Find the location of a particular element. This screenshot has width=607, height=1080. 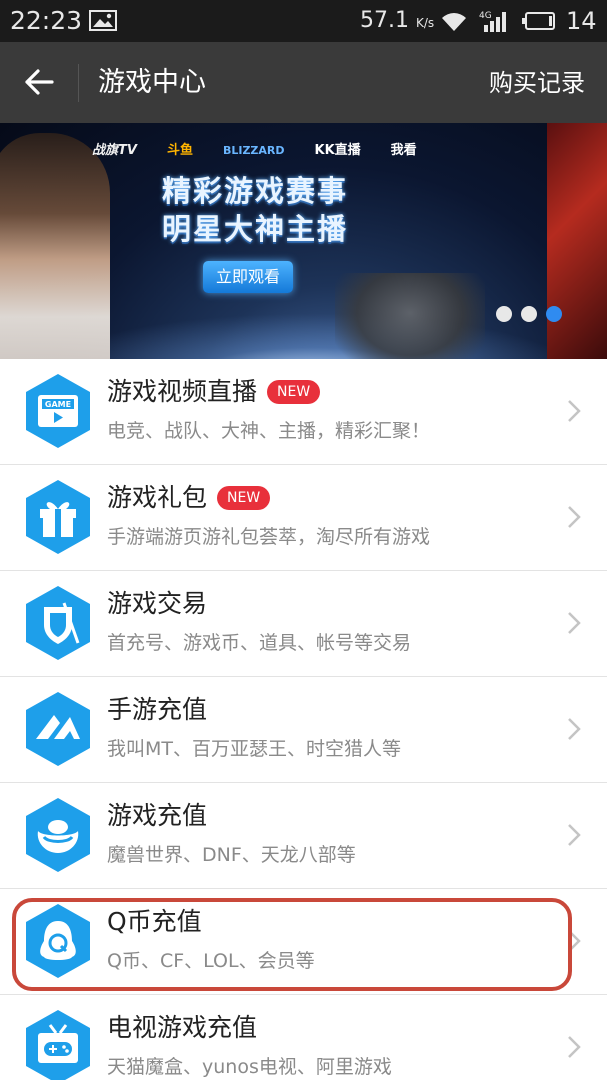

logo-kk: KK直播 is located at coordinates (337, 150).